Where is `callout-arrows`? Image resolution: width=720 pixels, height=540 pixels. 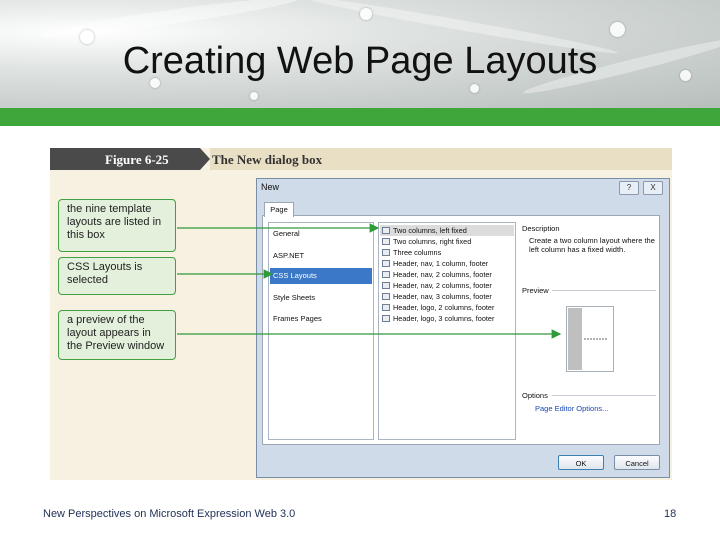 callout-arrows is located at coordinates (392, 281).